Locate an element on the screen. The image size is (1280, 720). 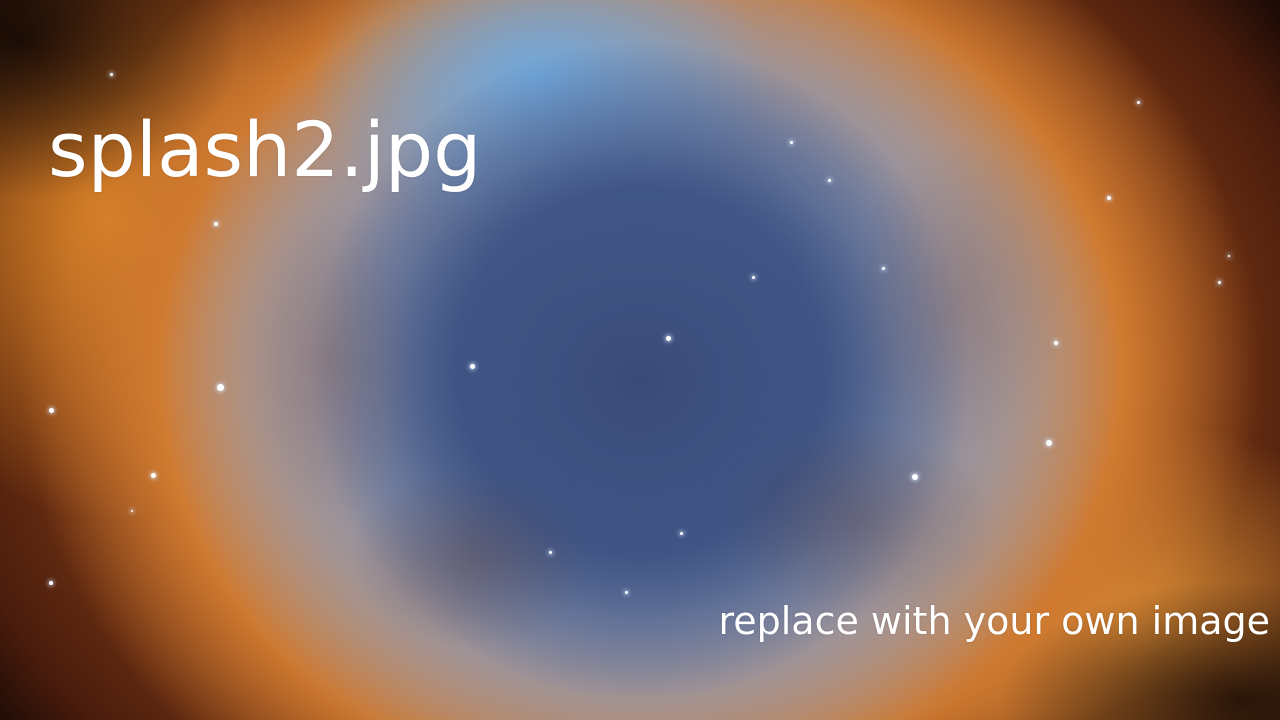
splash-title: splash2.jpg is located at coordinates (265, 149).